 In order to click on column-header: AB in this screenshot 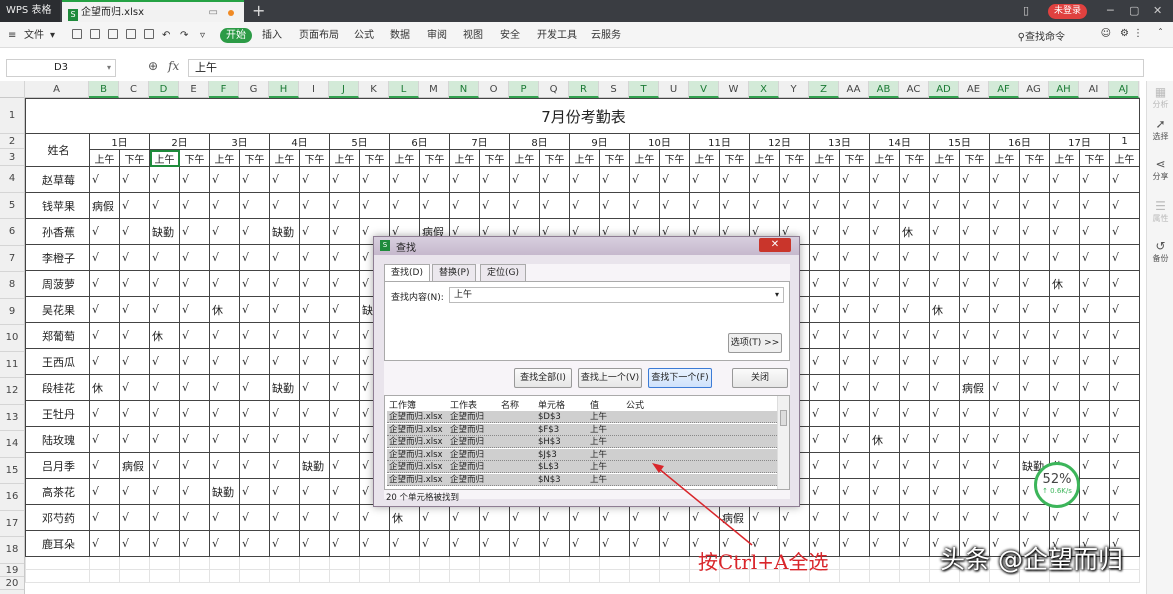, I will do `click(884, 89)`.